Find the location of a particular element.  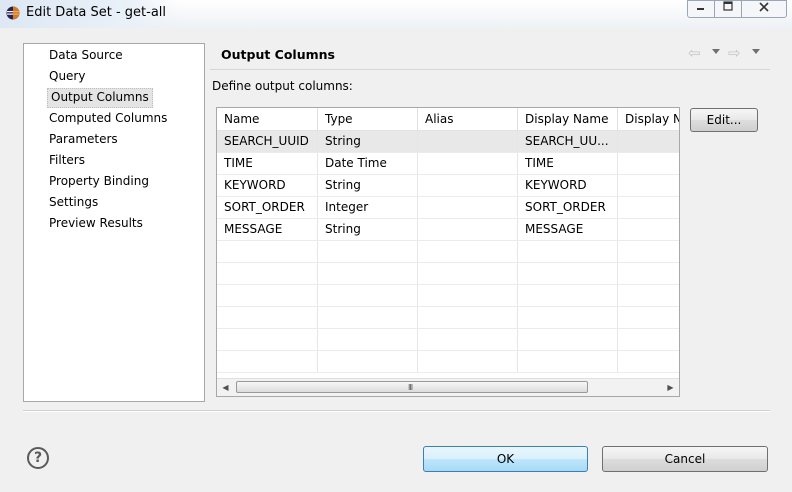

table-row: SORT_ORDER Integer SORT_ORDER is located at coordinates (448, 208).